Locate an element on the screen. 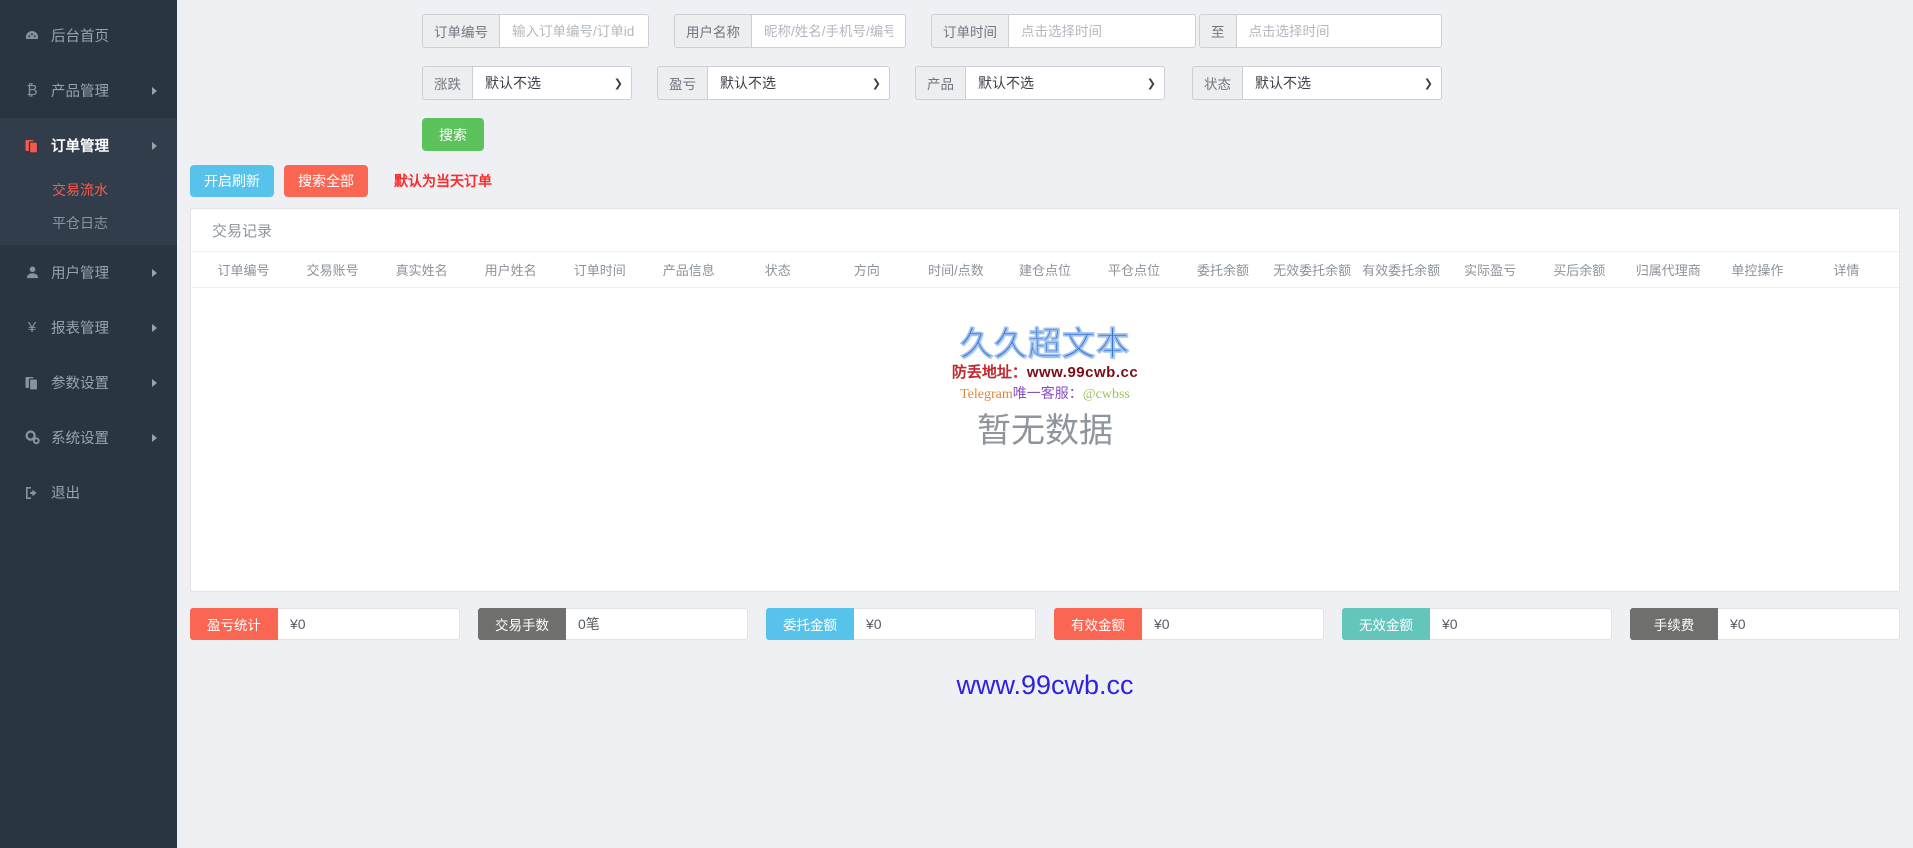 This screenshot has height=848, width=1913. filter-order-time-label: 订单时间 is located at coordinates (969, 31).